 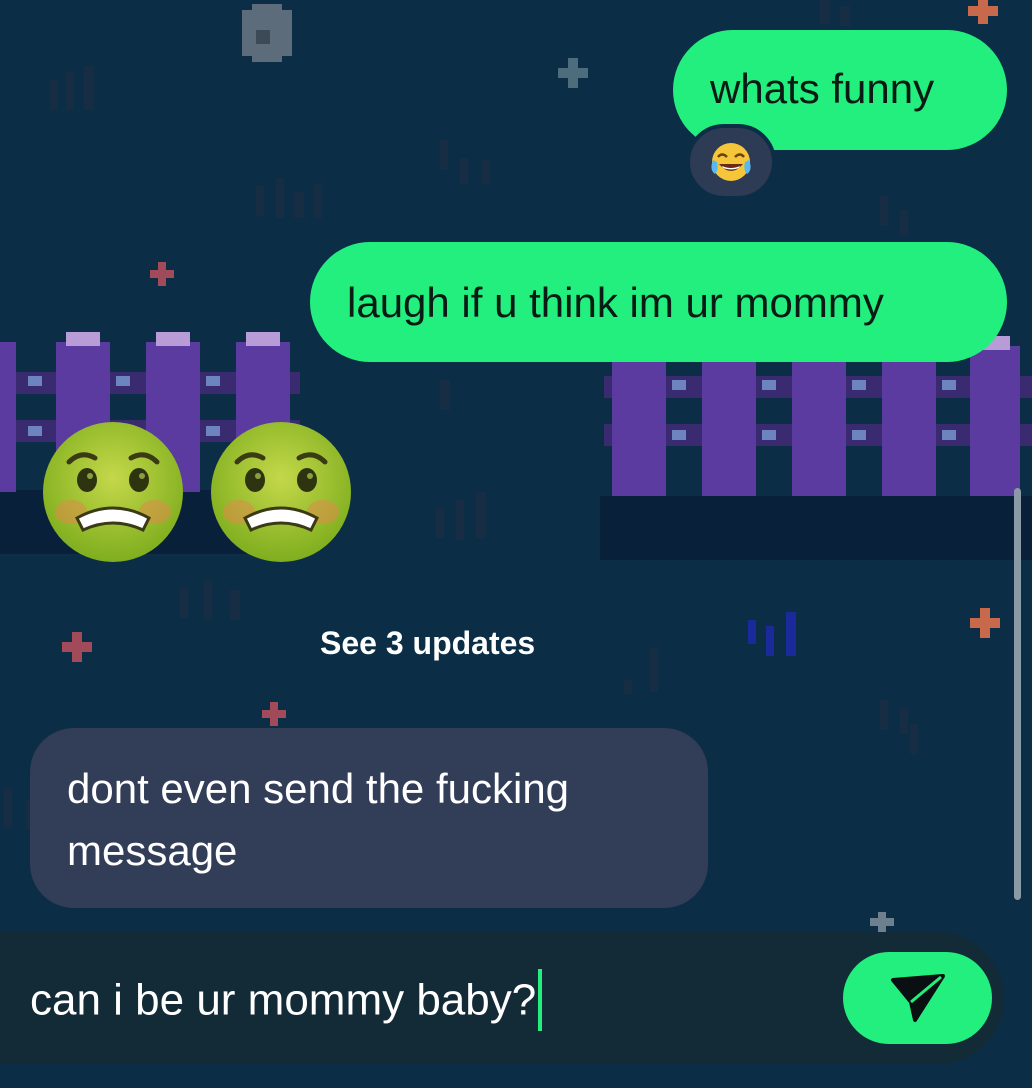 What do you see at coordinates (318, 819) in the screenshot?
I see `message-text: dont even send the fucking message` at bounding box center [318, 819].